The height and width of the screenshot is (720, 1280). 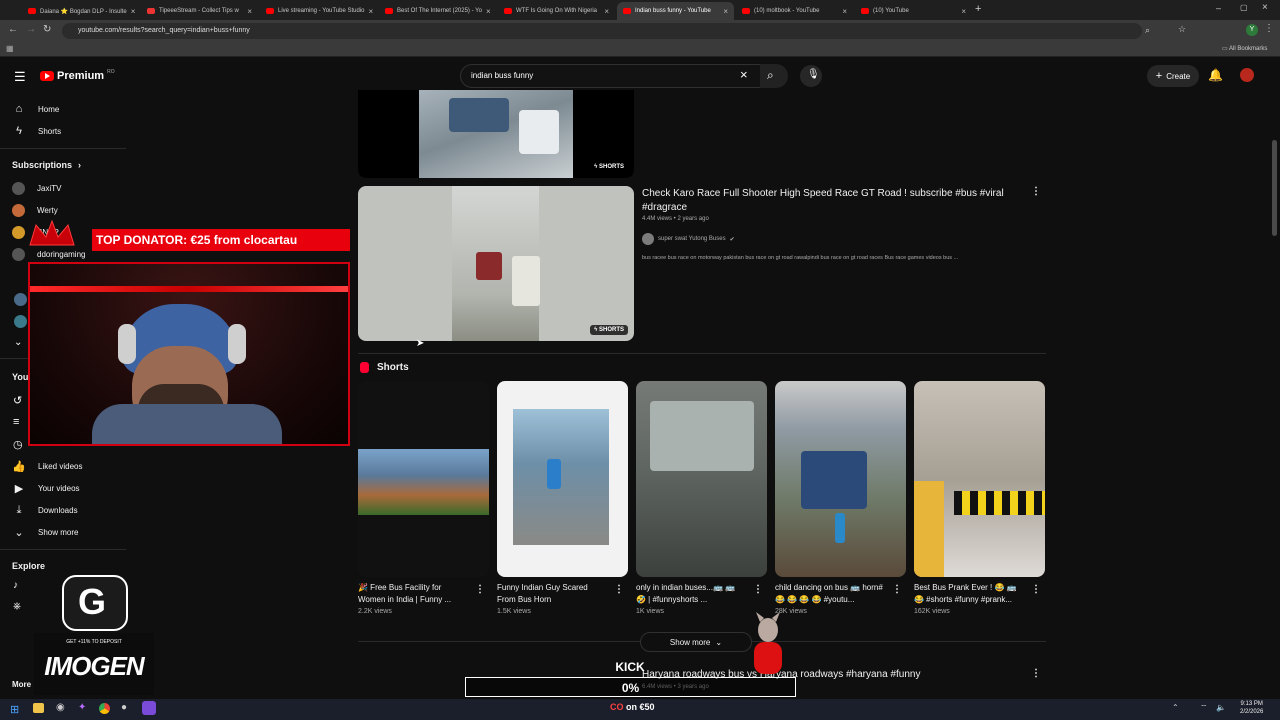 I want to click on search-button: ⌕, so click(x=774, y=76).